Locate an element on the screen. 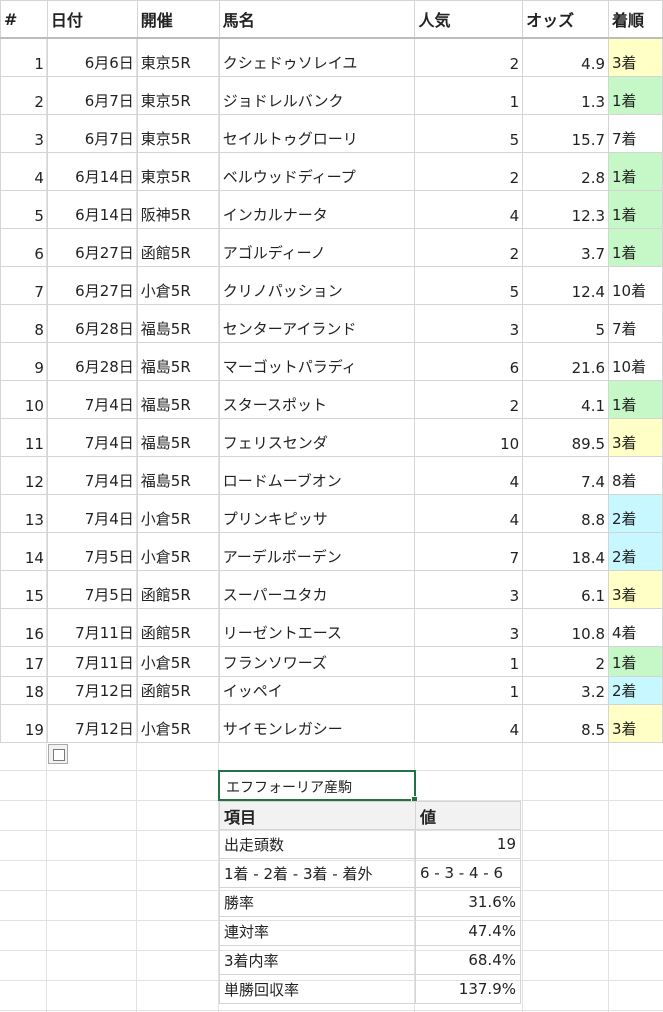  stats-value-cell: 19 is located at coordinates (468, 844).